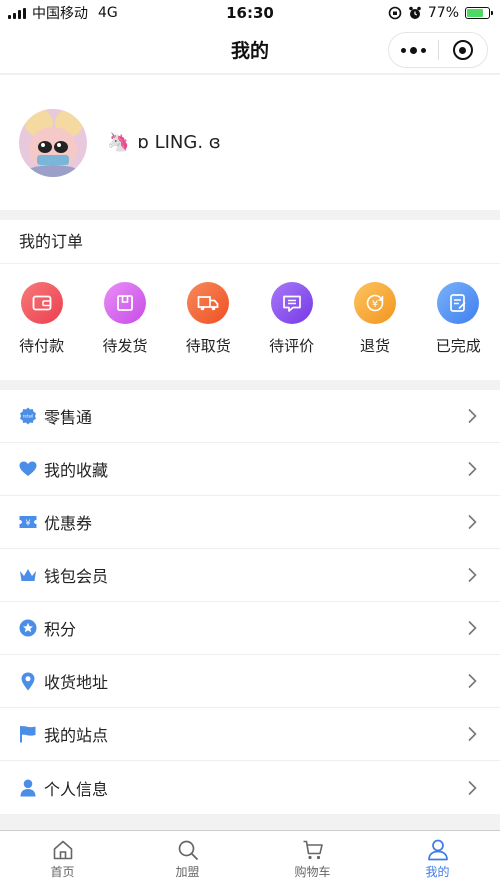 The width and height of the screenshot is (500, 888). What do you see at coordinates (76, 576) in the screenshot?
I see `menu-label: 钱包会员` at bounding box center [76, 576].